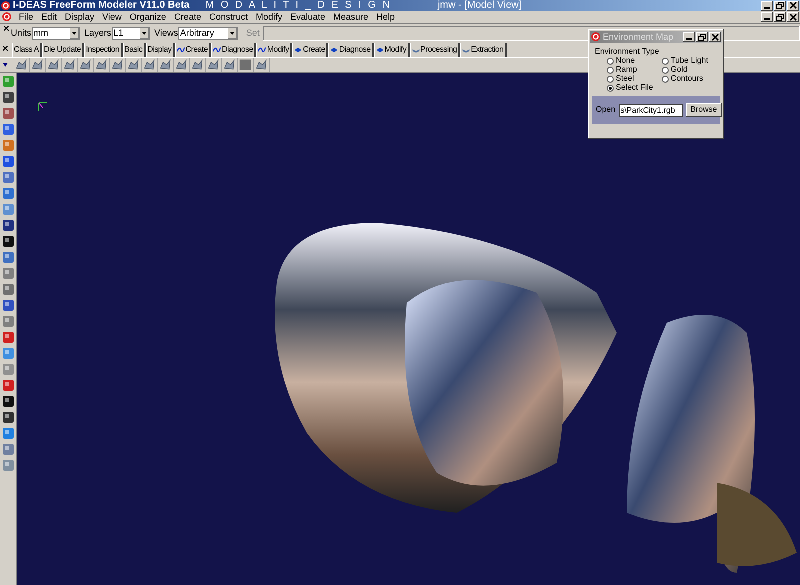 This screenshot has width=800, height=585. What do you see at coordinates (5, 65) in the screenshot?
I see `toolbar-dropdown-icon` at bounding box center [5, 65].